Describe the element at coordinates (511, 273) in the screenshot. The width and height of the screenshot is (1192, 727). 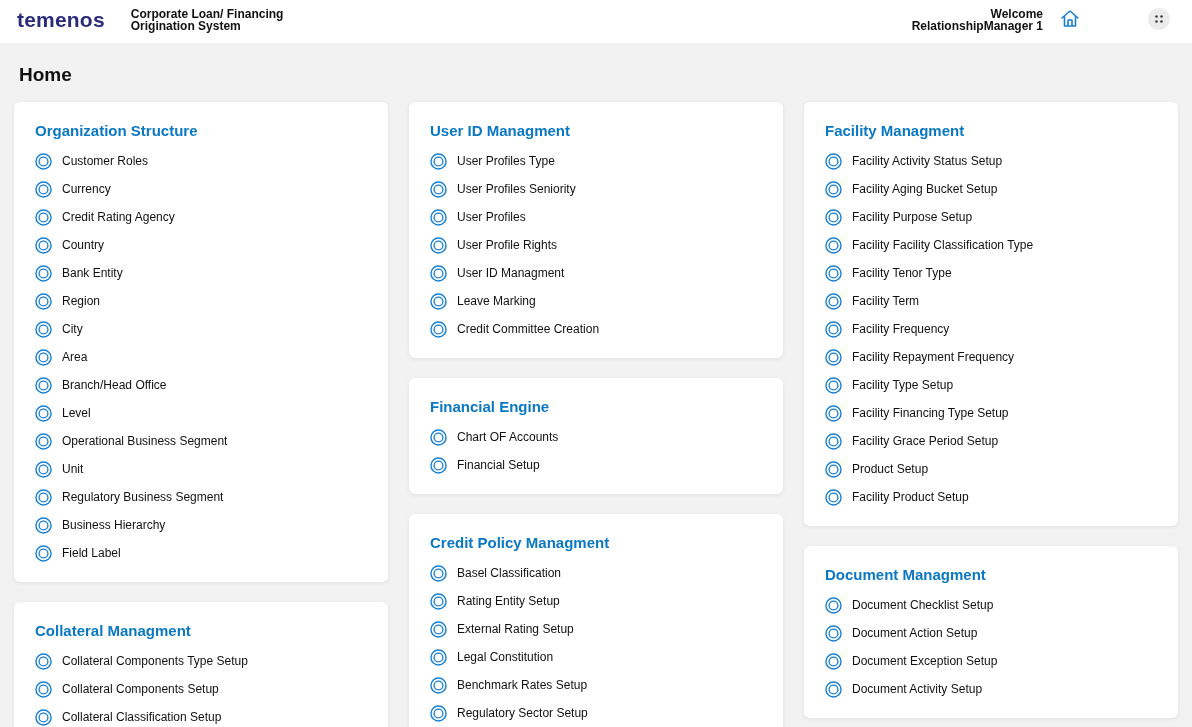
I see `menu-link: User ID Managment` at that location.